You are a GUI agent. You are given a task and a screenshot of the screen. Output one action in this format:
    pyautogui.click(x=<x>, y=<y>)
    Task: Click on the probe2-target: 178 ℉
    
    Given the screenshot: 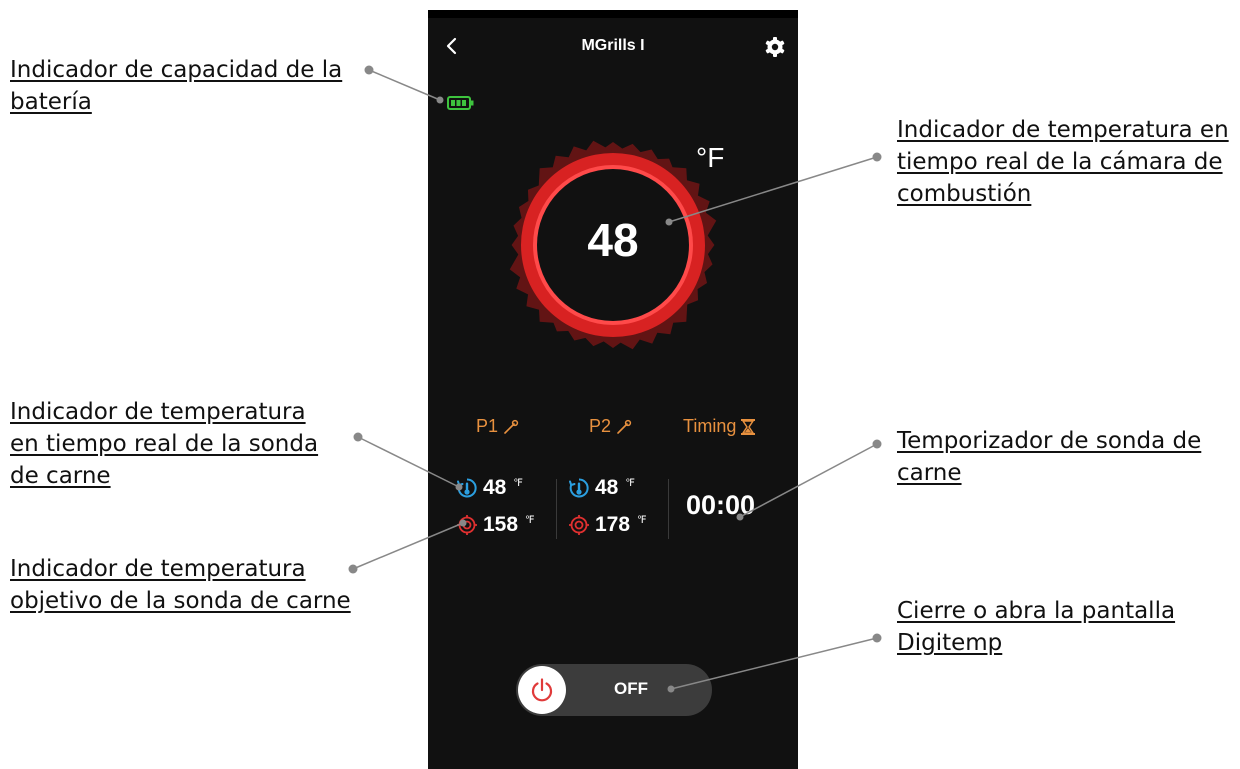 What is the action you would take?
    pyautogui.click(x=607, y=525)
    